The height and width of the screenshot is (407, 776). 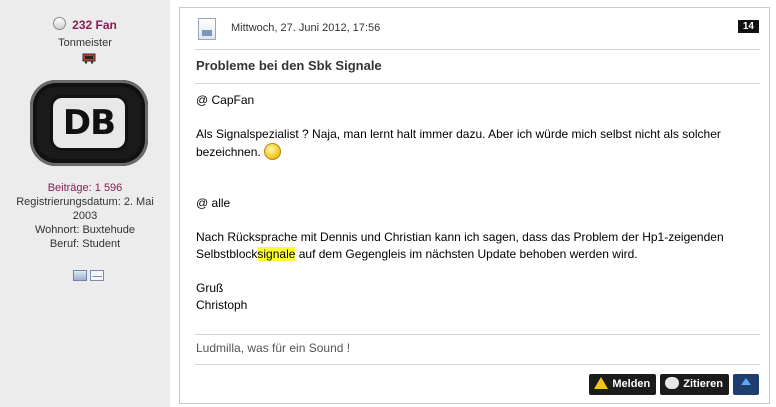 I want to click on post-title: Probleme bei den Sbk Signale, so click(x=289, y=65).